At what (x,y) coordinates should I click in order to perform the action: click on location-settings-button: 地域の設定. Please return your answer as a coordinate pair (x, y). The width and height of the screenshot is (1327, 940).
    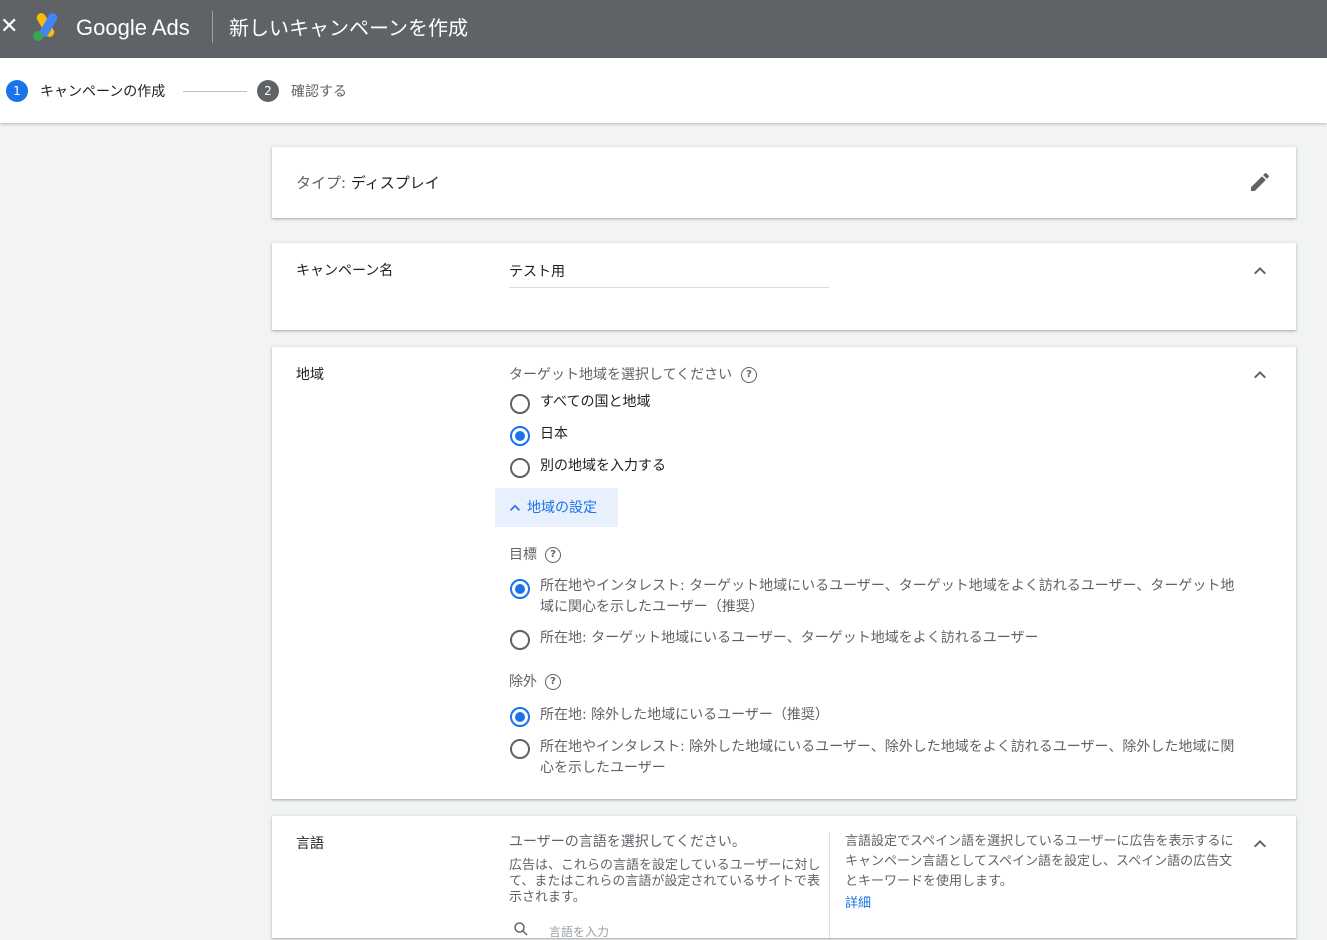
    Looking at the image, I should click on (556, 507).